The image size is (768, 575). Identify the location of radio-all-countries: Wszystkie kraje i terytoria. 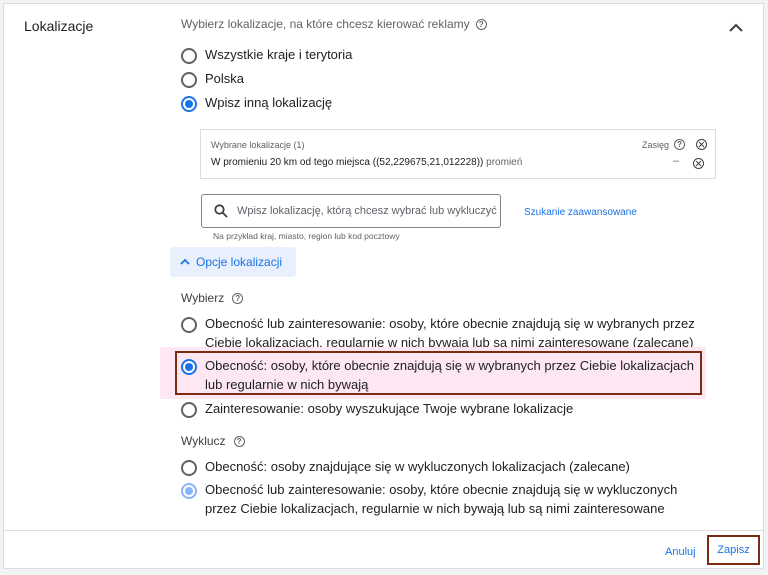
(266, 55).